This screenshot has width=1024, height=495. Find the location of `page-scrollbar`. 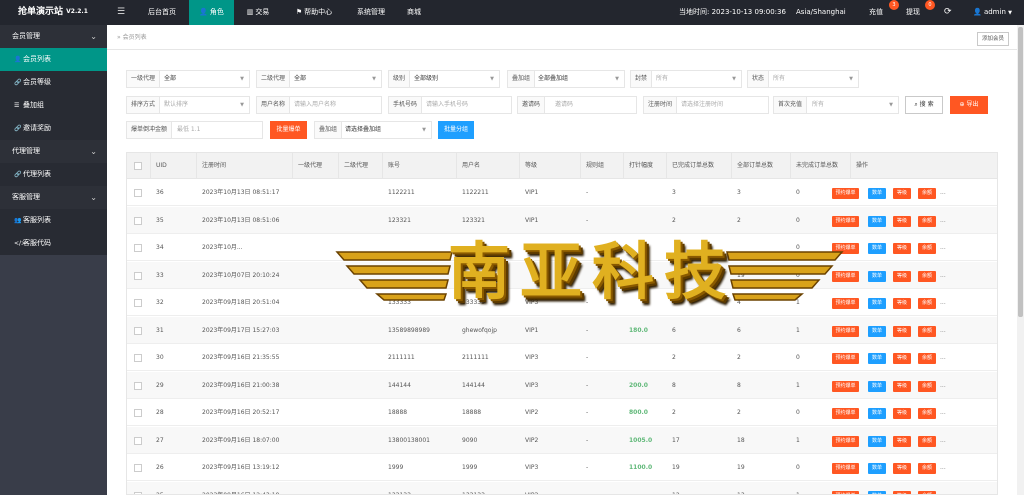

page-scrollbar is located at coordinates (1020, 260).